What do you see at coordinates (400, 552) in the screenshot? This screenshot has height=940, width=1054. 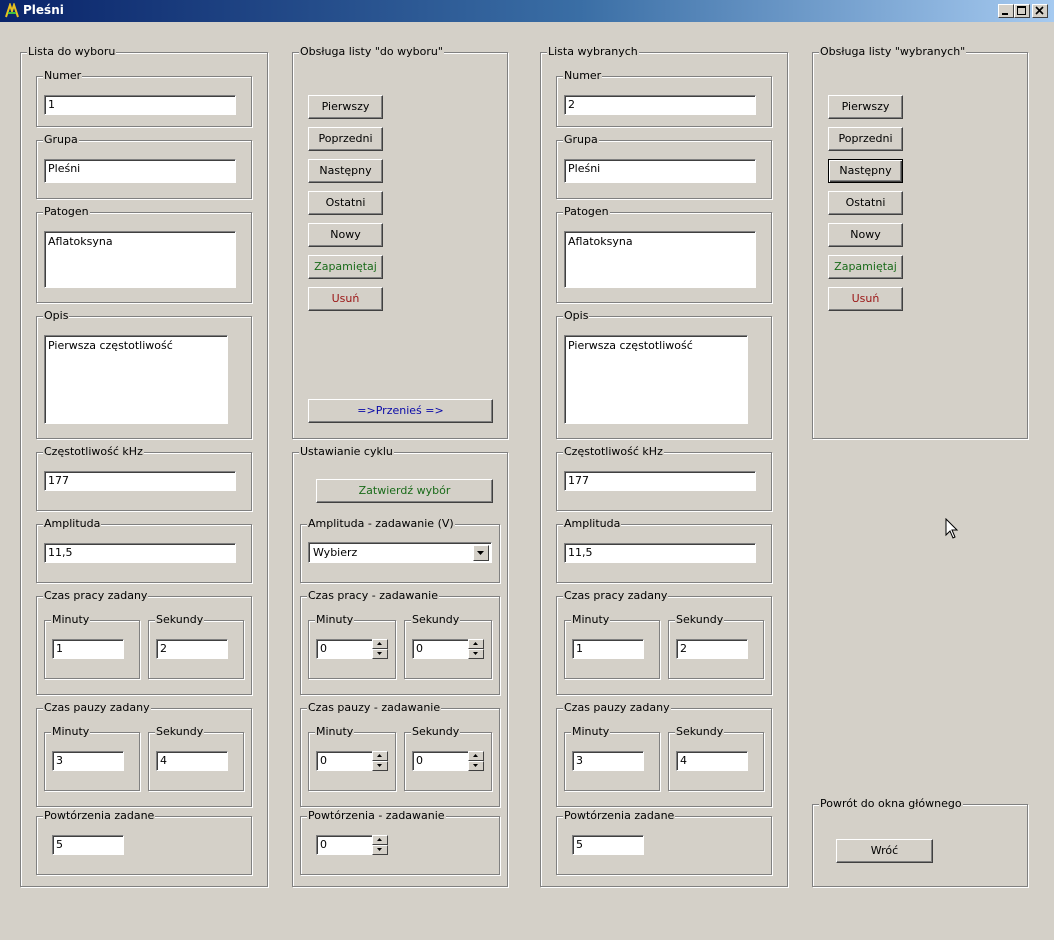 I see `amplitude-select: Wybierz` at bounding box center [400, 552].